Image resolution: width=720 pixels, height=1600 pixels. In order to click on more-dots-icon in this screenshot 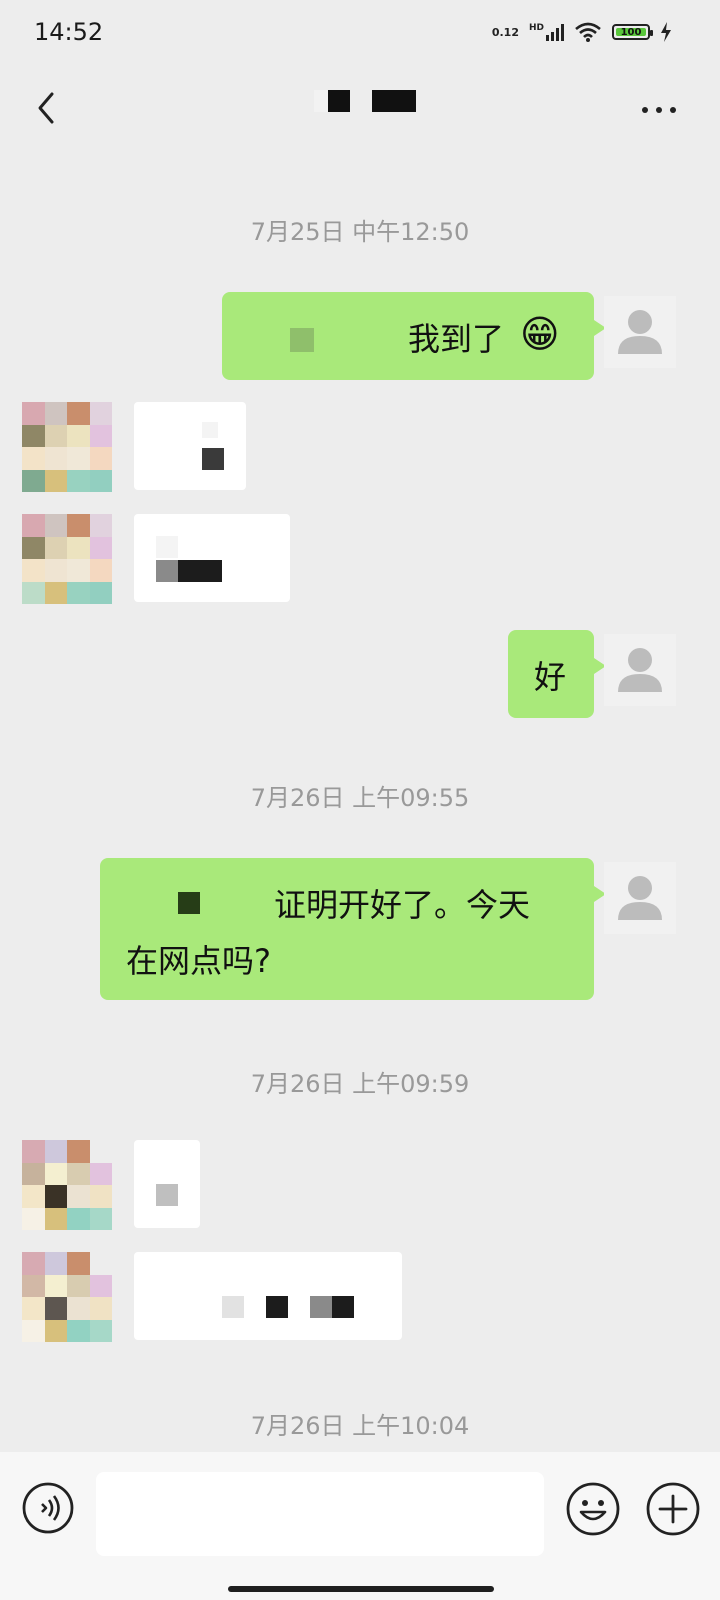, I will do `click(662, 110)`.